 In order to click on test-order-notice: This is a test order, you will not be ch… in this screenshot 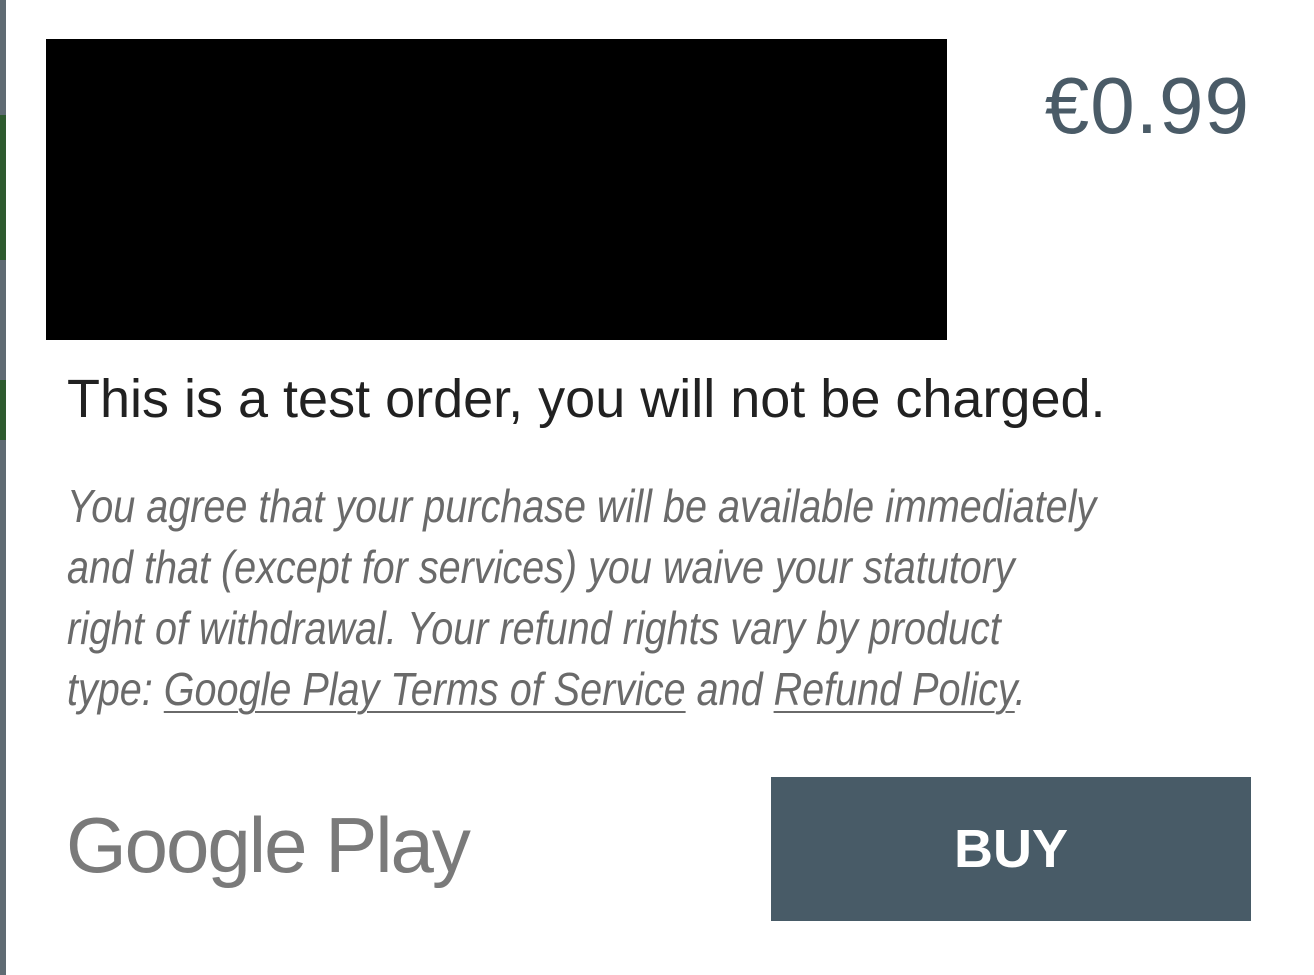, I will do `click(586, 399)`.